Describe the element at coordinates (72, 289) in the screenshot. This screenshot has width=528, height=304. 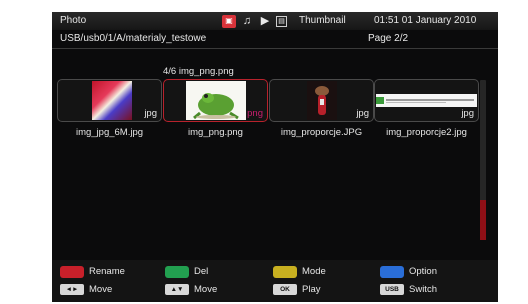
I see `left-right-key-icon: ◄►` at that location.